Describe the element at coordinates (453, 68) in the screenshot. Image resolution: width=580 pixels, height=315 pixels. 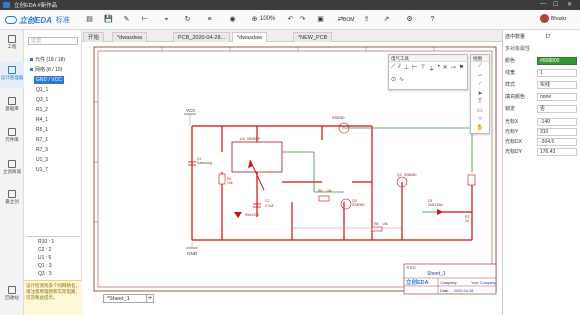
I see `pin-tool-icon: ⊸` at that location.